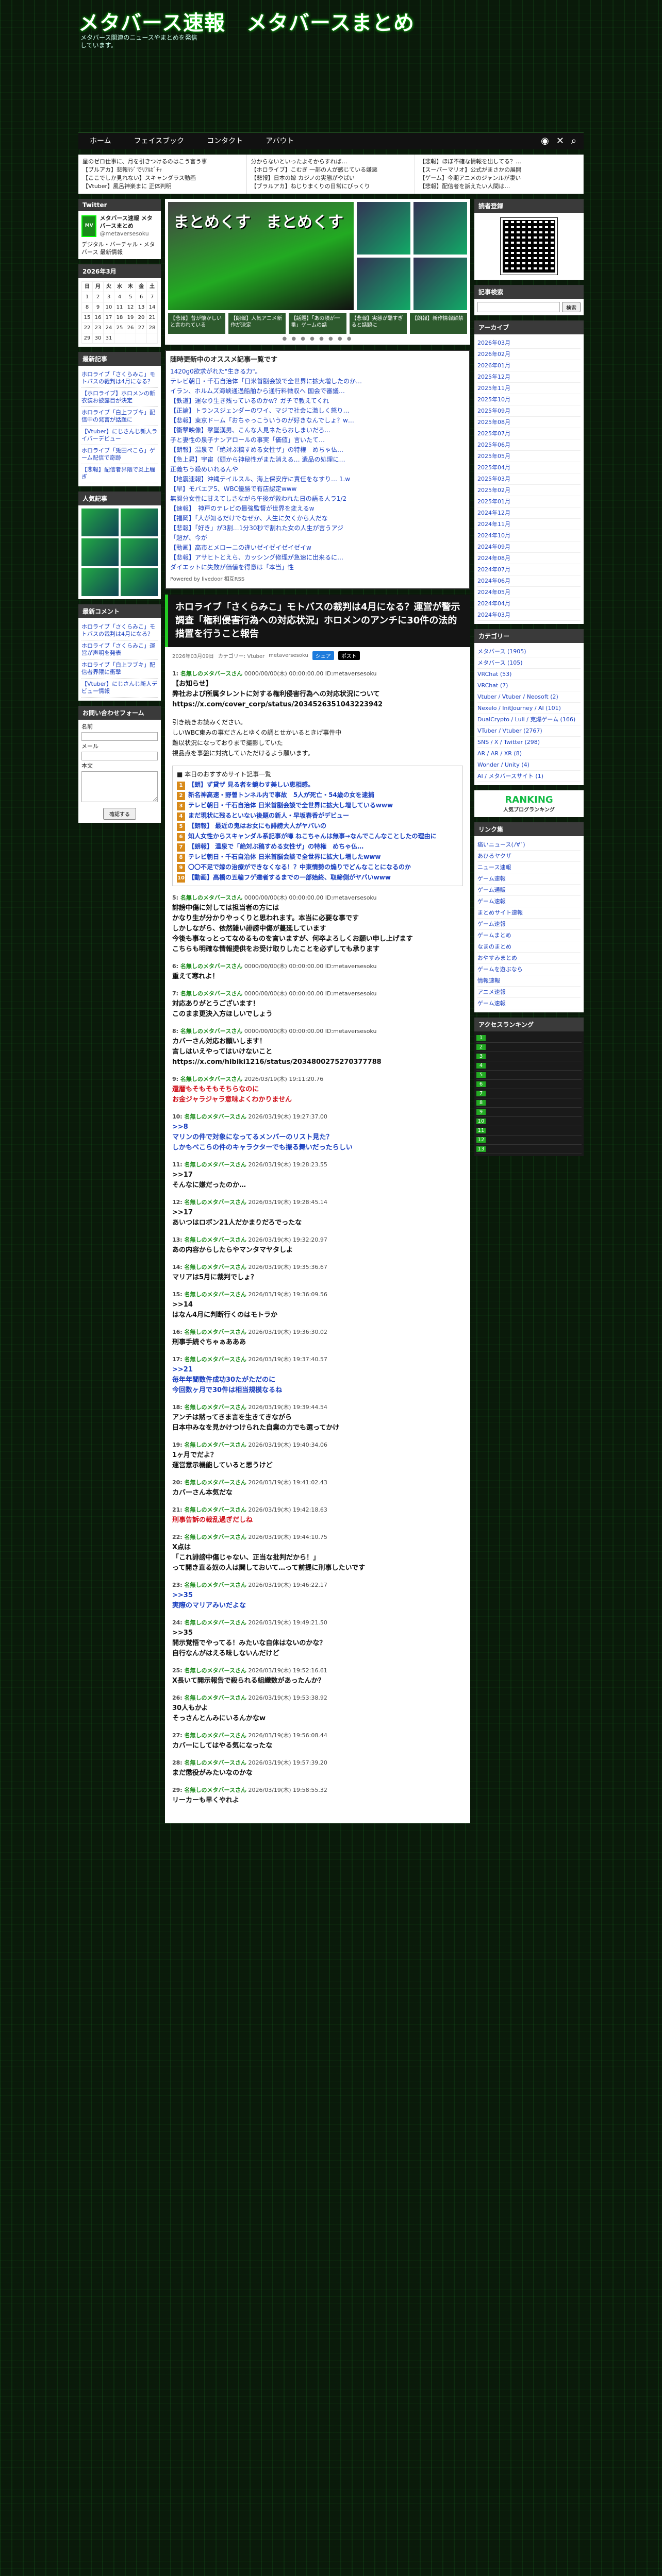  Describe the element at coordinates (529, 1121) in the screenshot. I see `access-ranking-row: 10` at that location.